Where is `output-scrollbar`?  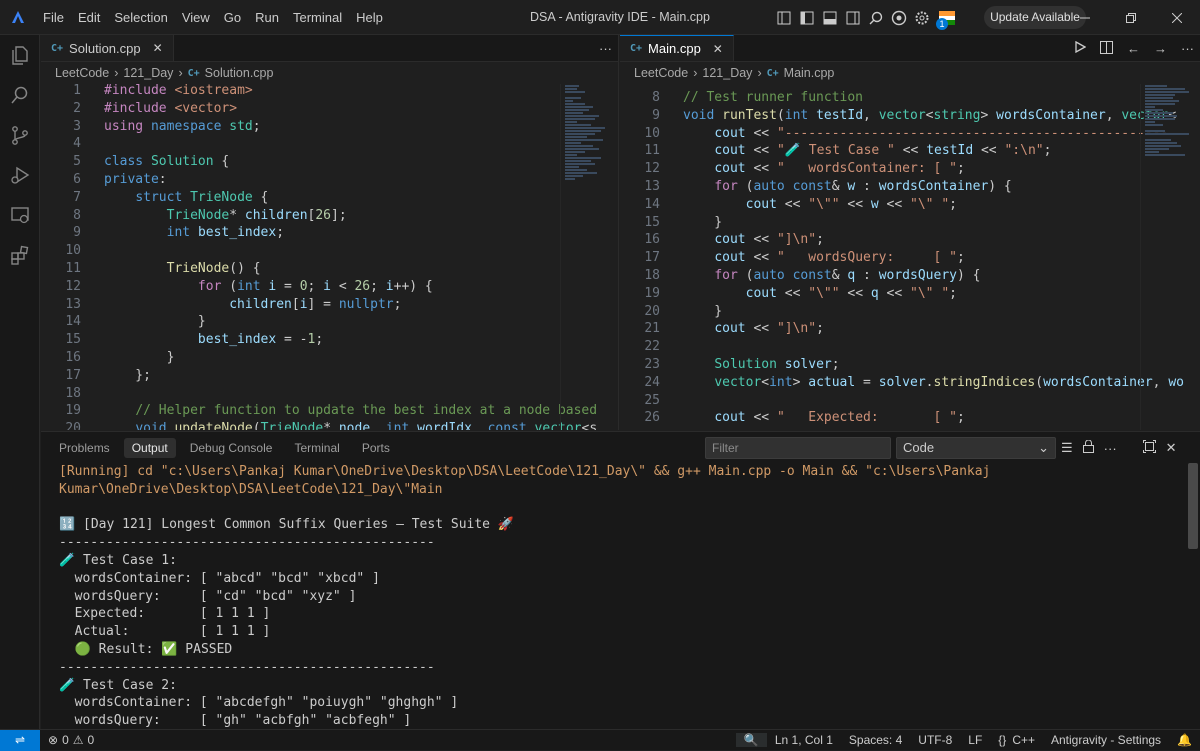
output-scrollbar is located at coordinates (1193, 506).